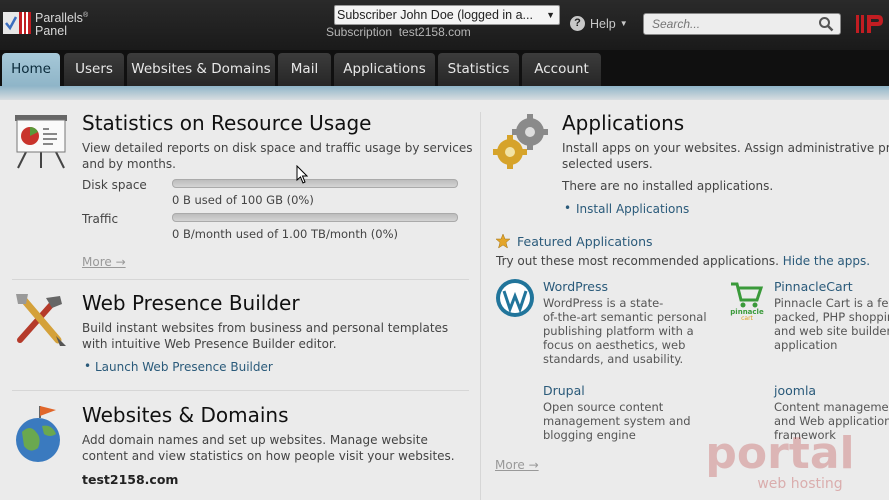  What do you see at coordinates (100, 219) in the screenshot?
I see `traffic-label: Traffic` at bounding box center [100, 219].